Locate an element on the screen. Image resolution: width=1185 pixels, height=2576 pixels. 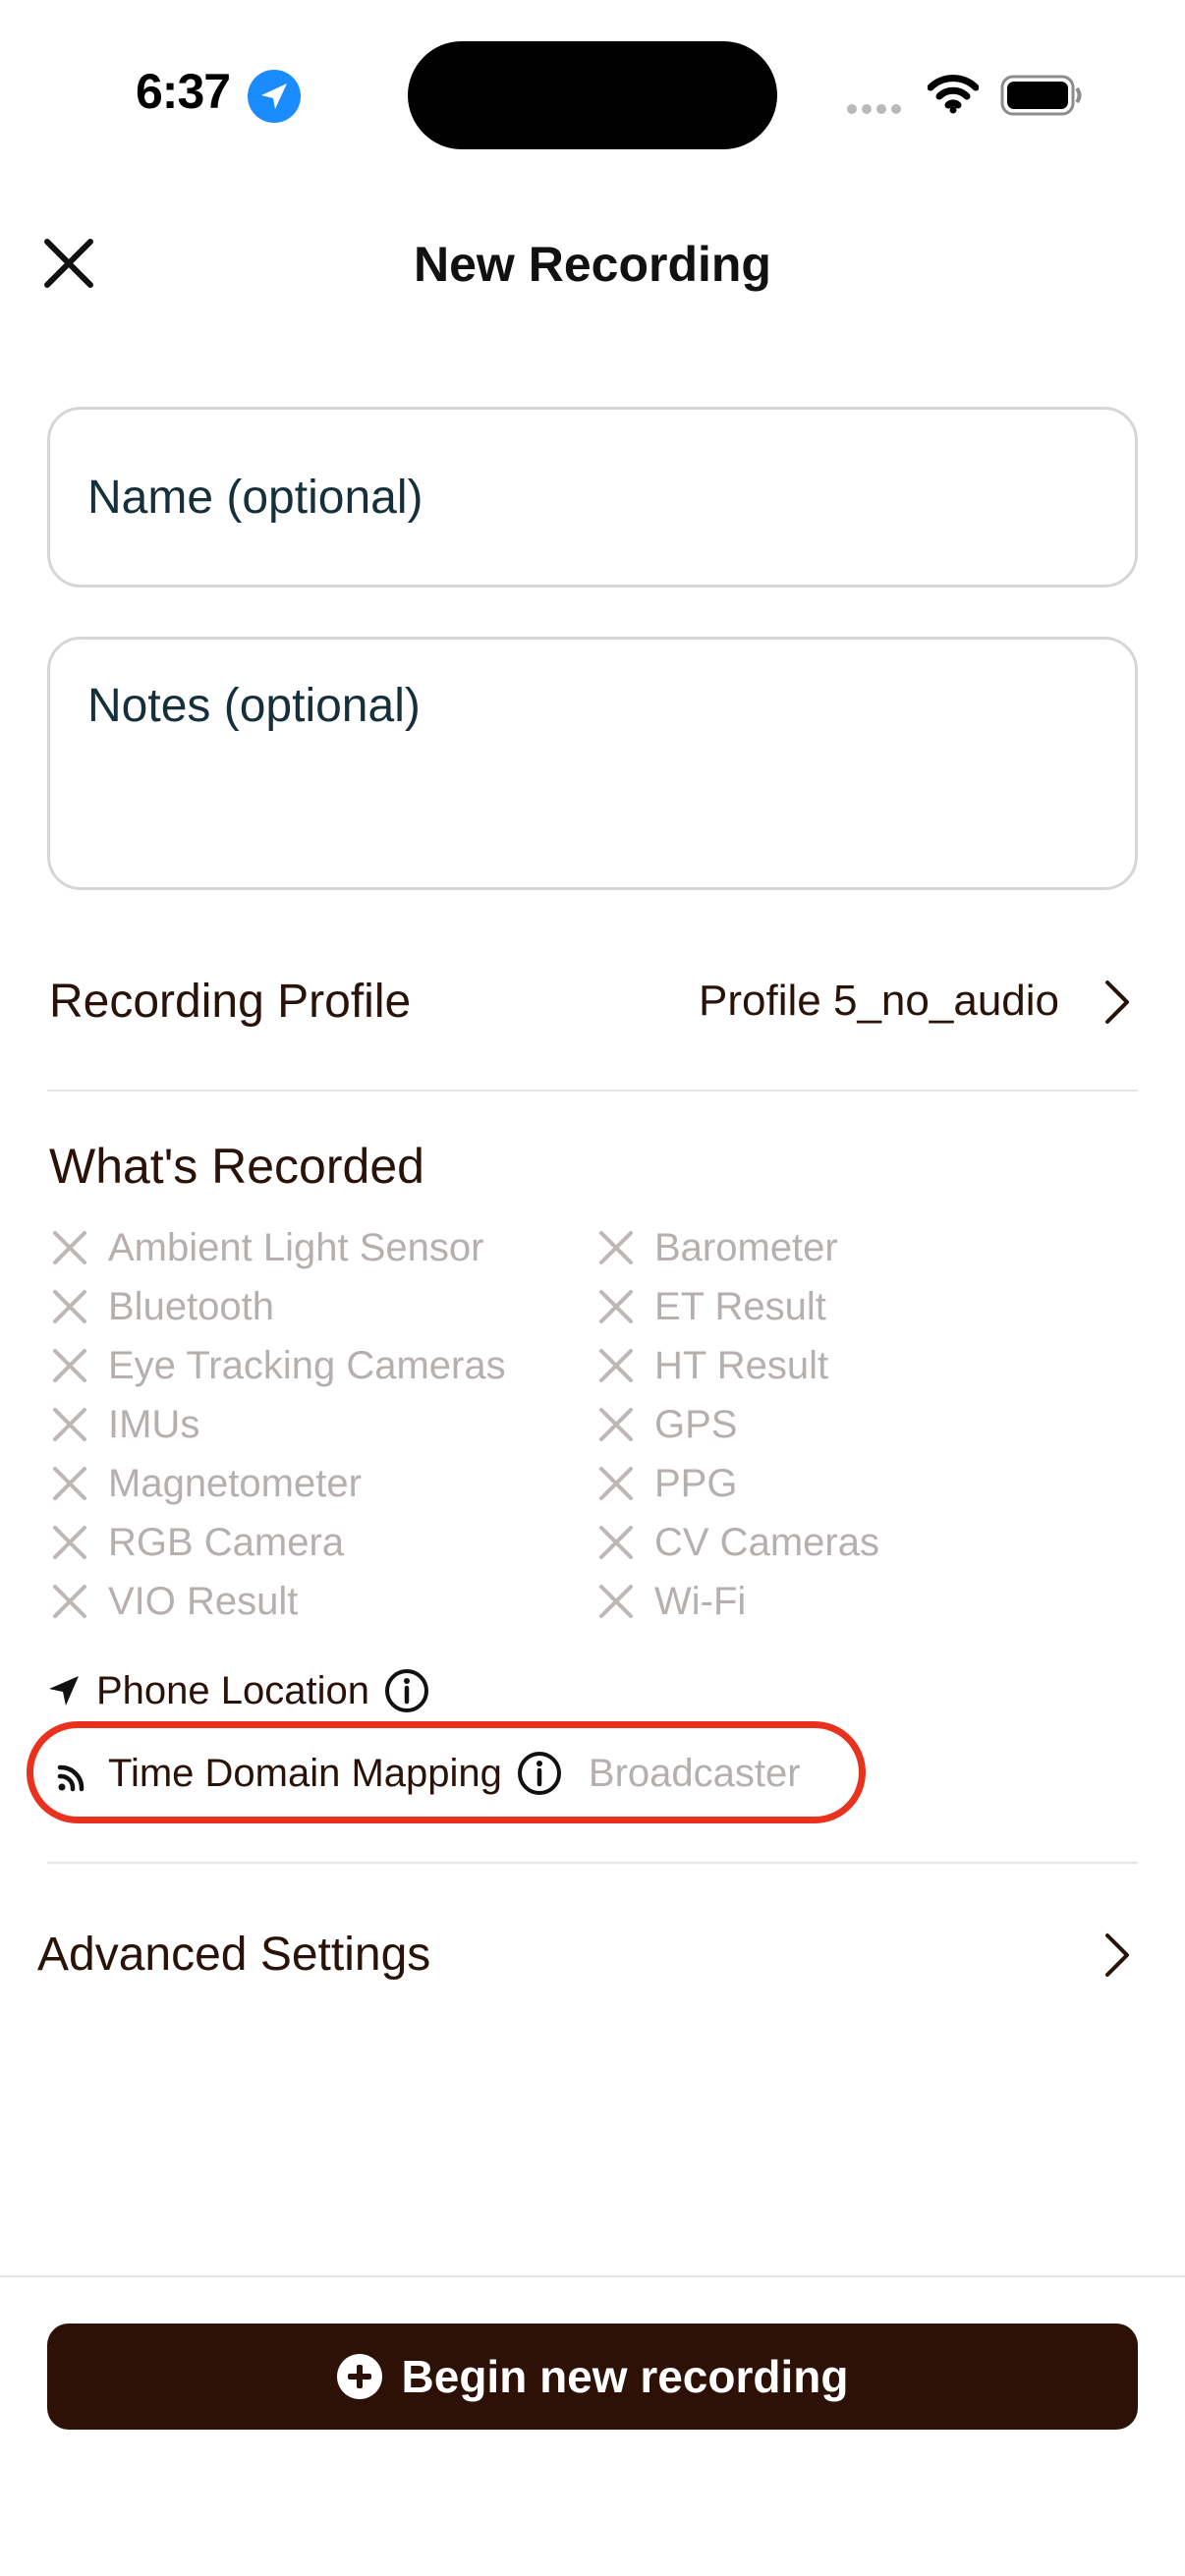
list-item: Ambient Light Sensor is located at coordinates (278, 1247).